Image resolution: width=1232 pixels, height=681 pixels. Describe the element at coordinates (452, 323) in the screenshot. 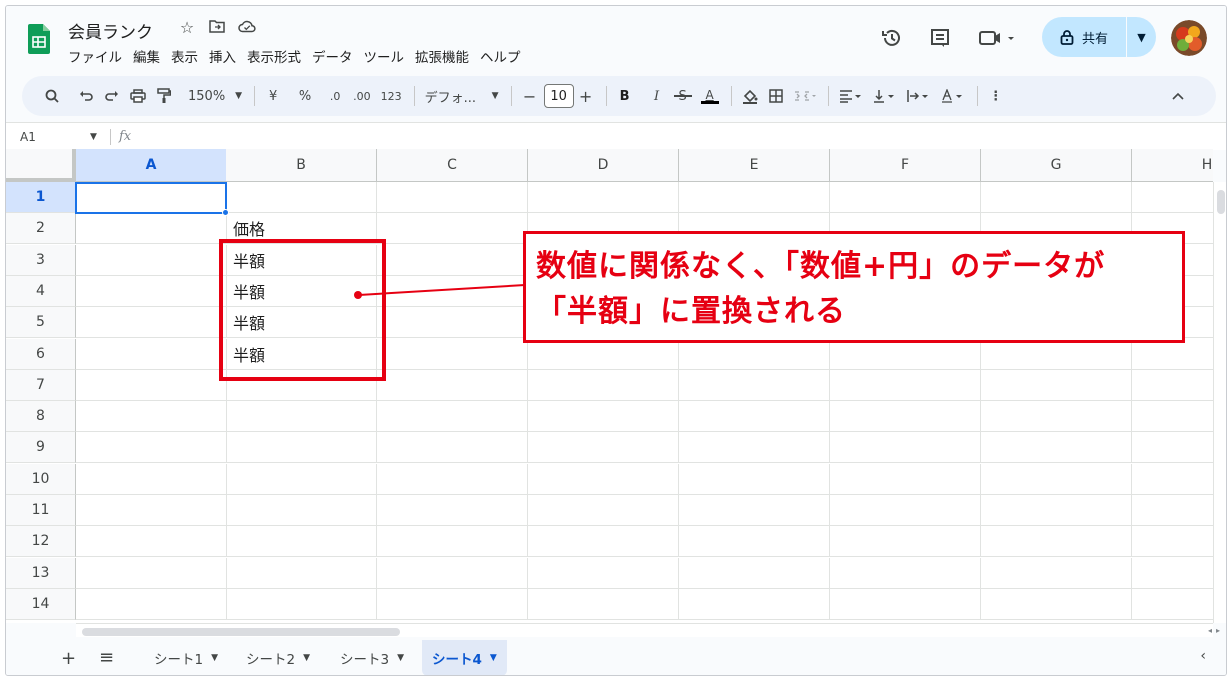

I see `cell-c5` at that location.